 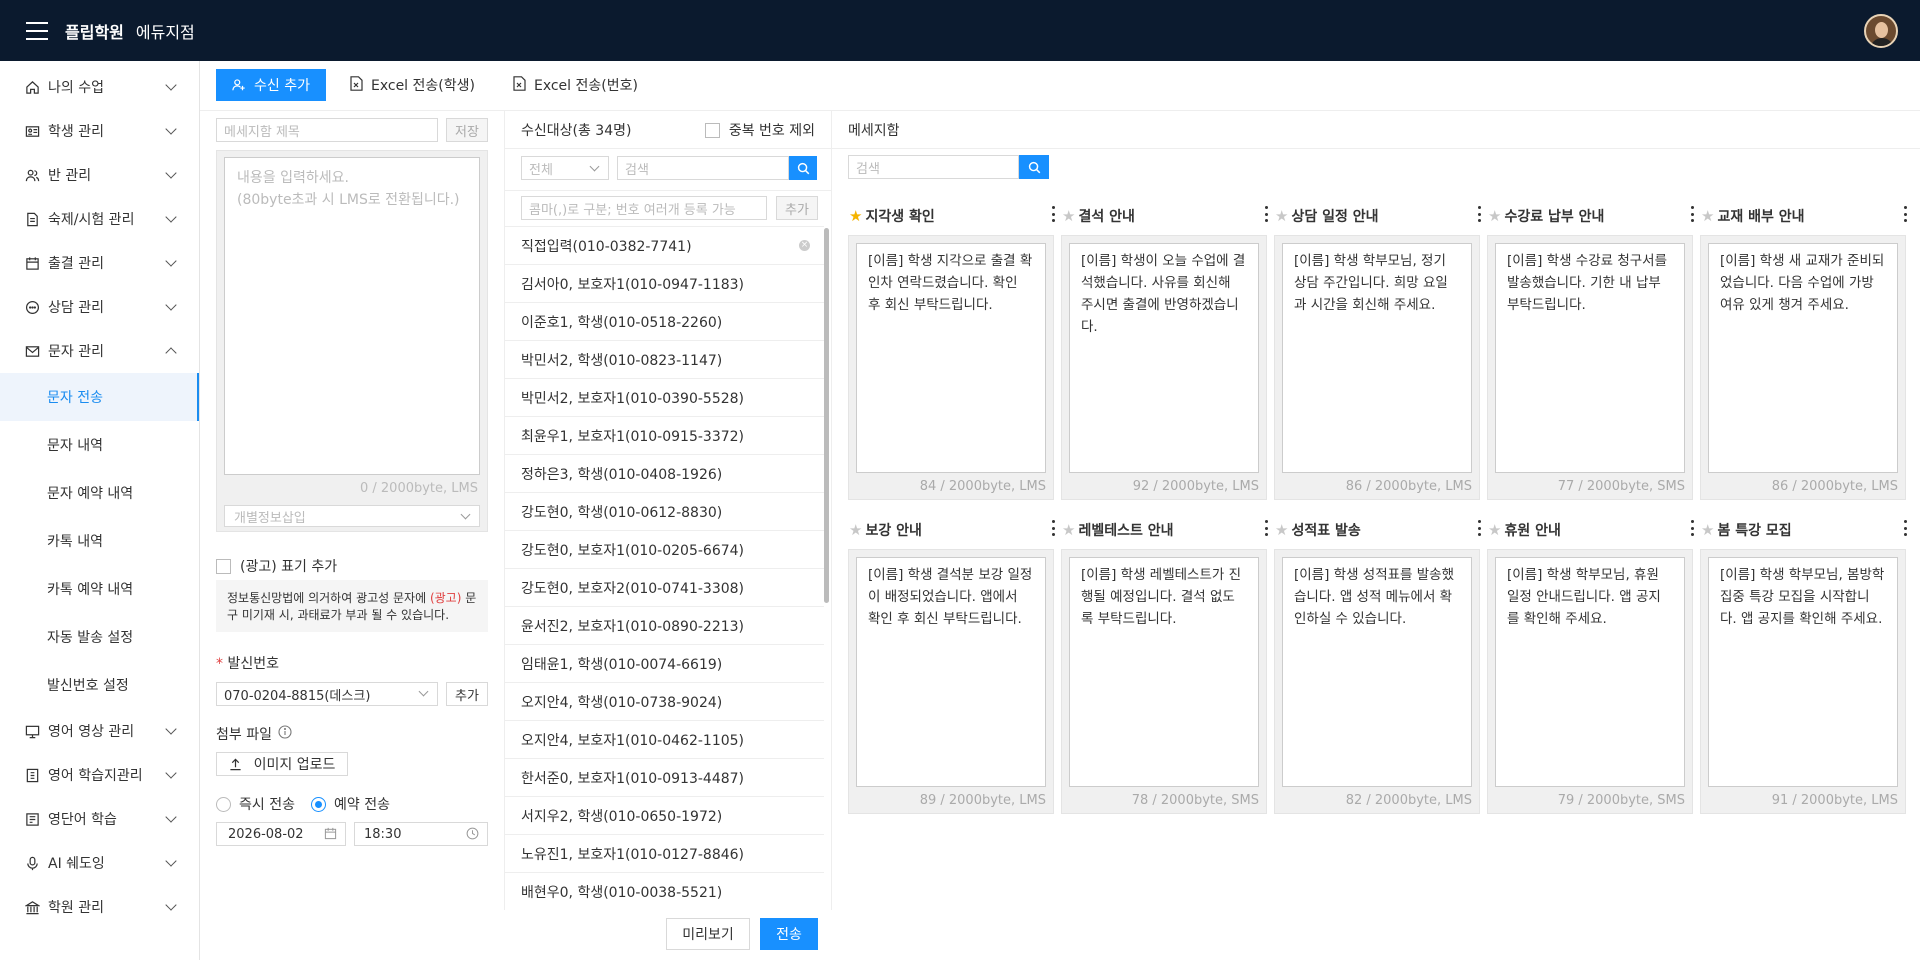 I want to click on sender-add-button: 추가, so click(x=467, y=694).